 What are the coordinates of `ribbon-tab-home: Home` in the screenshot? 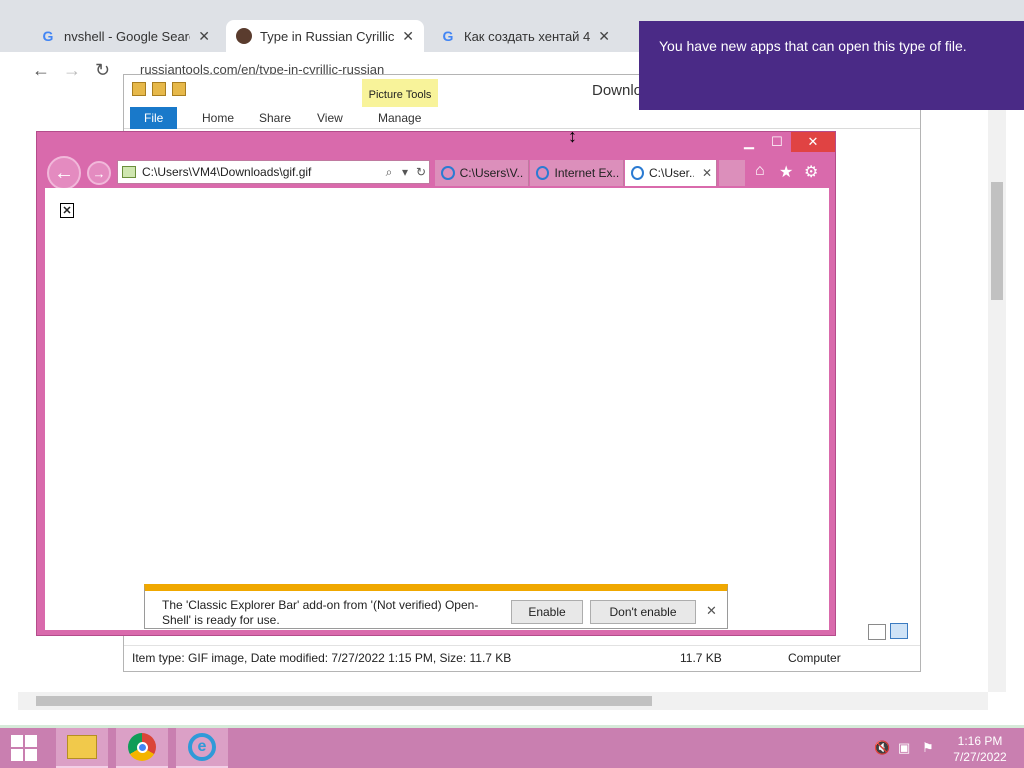 It's located at (218, 118).